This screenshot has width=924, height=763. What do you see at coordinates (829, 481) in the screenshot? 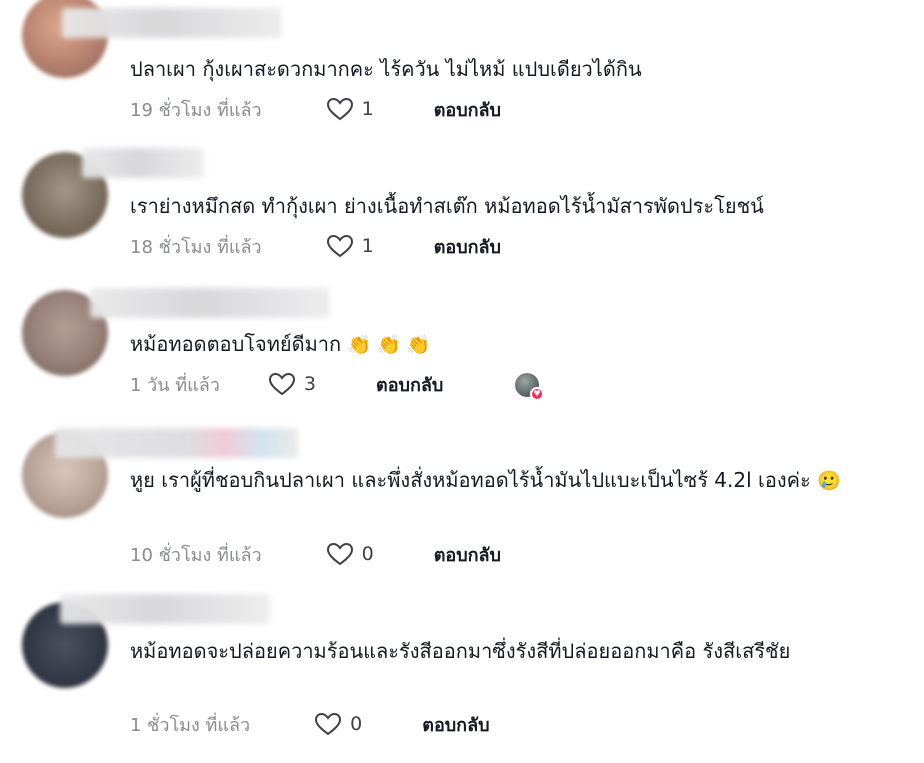
I see `smiling-tear-emoji: 🥲` at bounding box center [829, 481].